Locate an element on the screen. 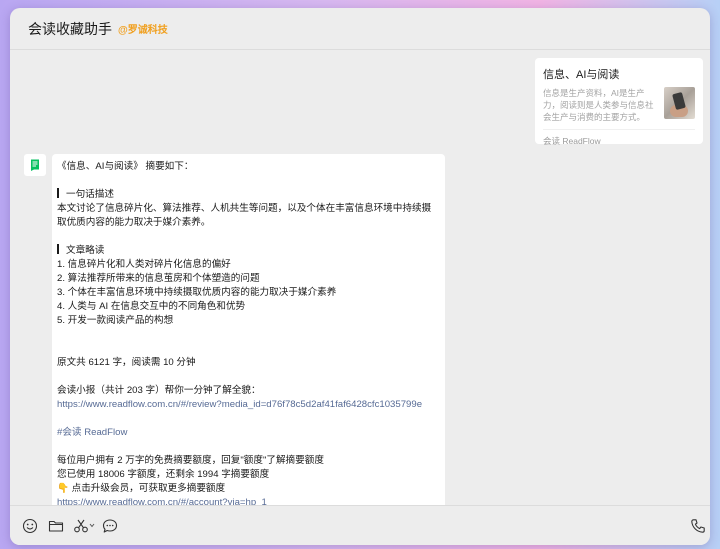  chat-org-tag: @罗诚科技 is located at coordinates (143, 30).